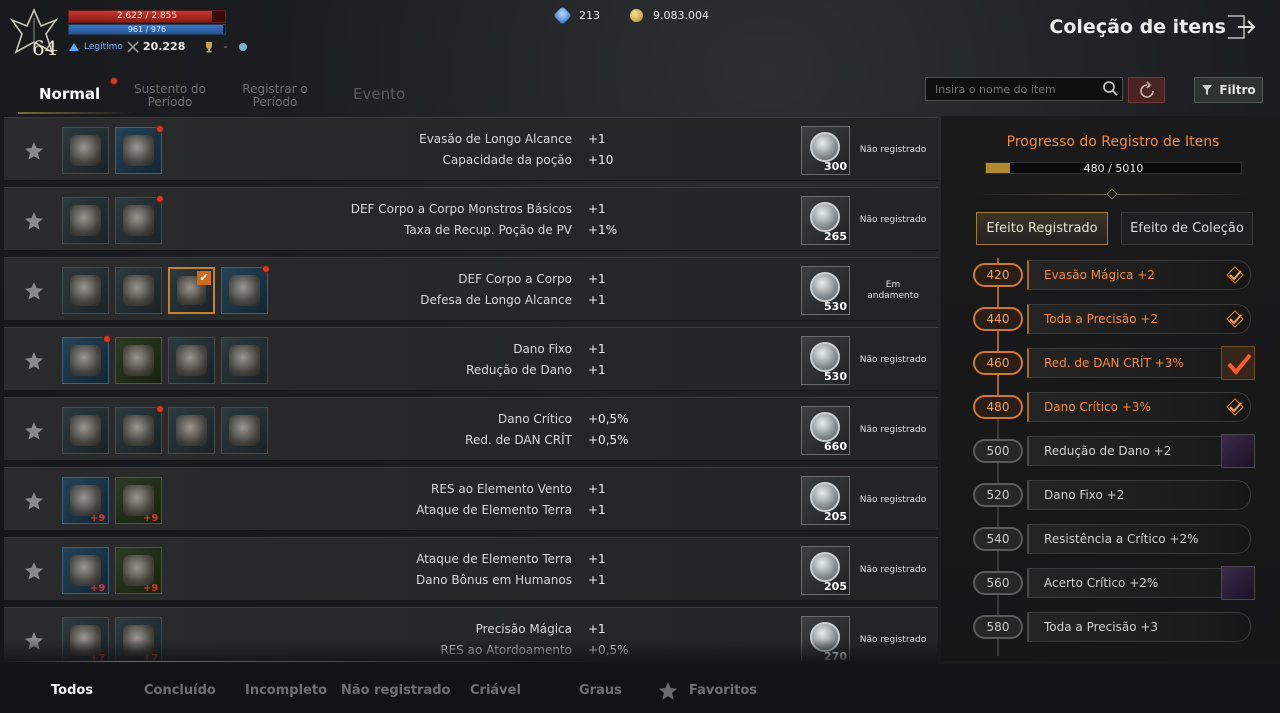  Describe the element at coordinates (170, 96) in the screenshot. I see `tab-sustento-do-periodo: Sustento do Período` at that location.